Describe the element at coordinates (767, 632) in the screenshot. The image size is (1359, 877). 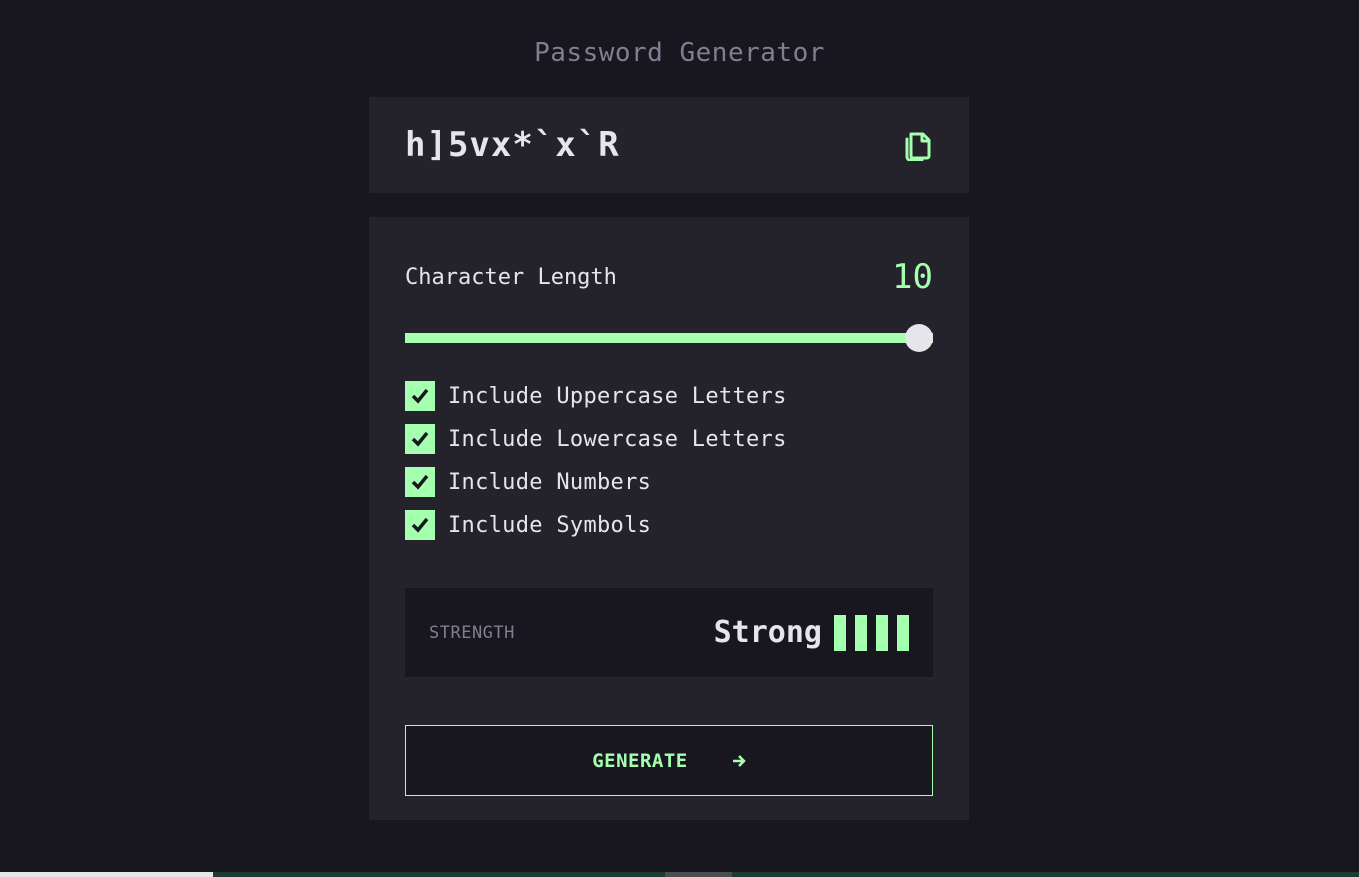
I see `strength-value: Strong` at that location.